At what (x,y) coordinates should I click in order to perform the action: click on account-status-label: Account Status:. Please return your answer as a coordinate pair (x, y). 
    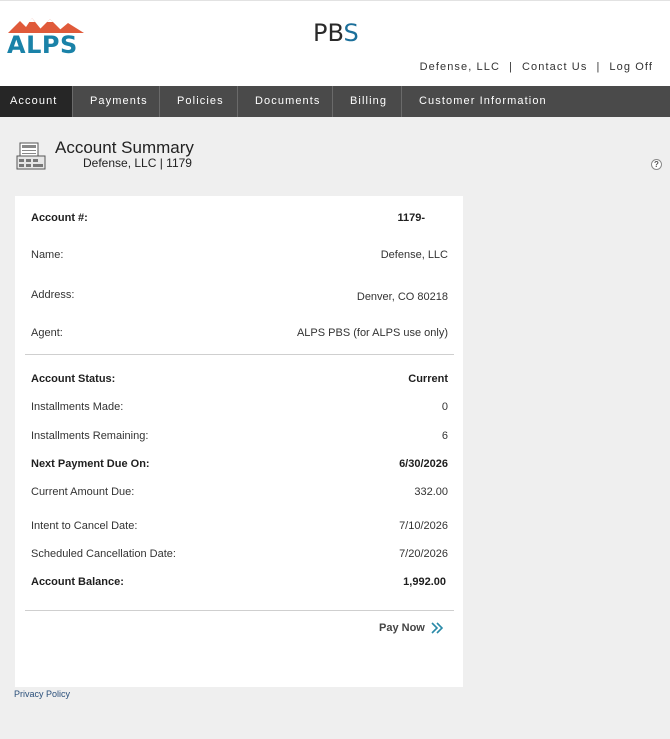
    Looking at the image, I should click on (73, 379).